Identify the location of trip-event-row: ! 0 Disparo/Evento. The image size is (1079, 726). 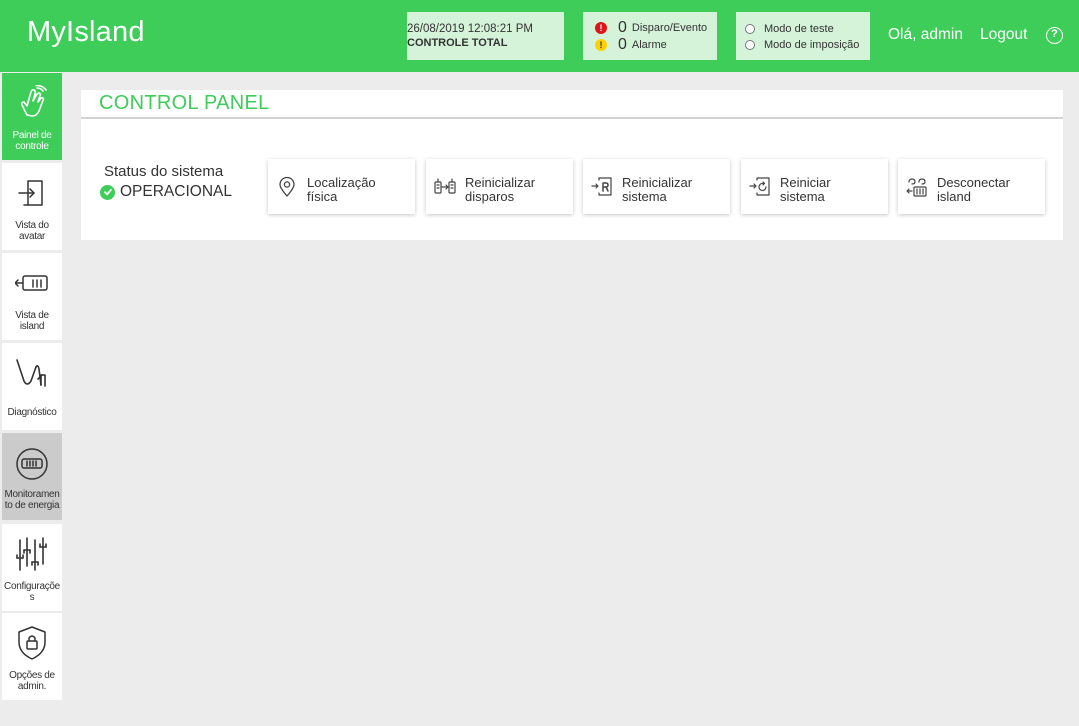
(651, 27).